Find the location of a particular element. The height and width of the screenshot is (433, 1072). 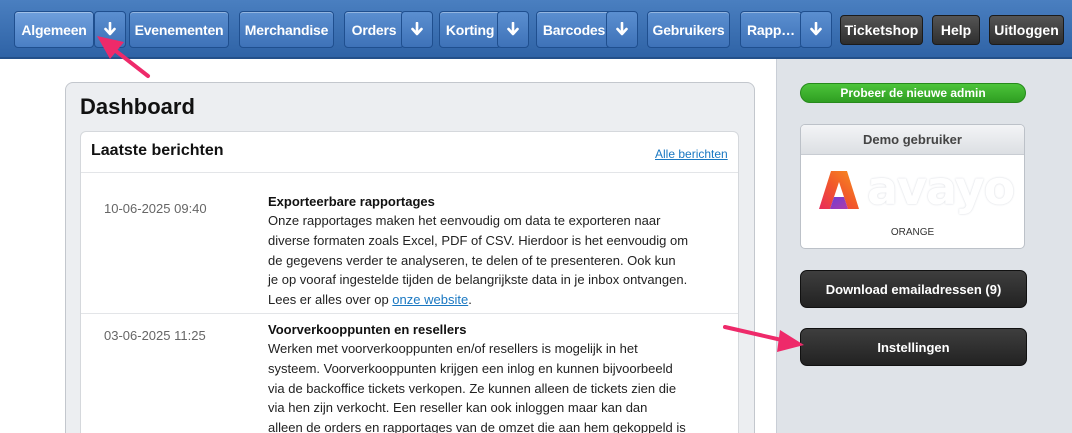

nav-orders: Orders is located at coordinates (374, 29).